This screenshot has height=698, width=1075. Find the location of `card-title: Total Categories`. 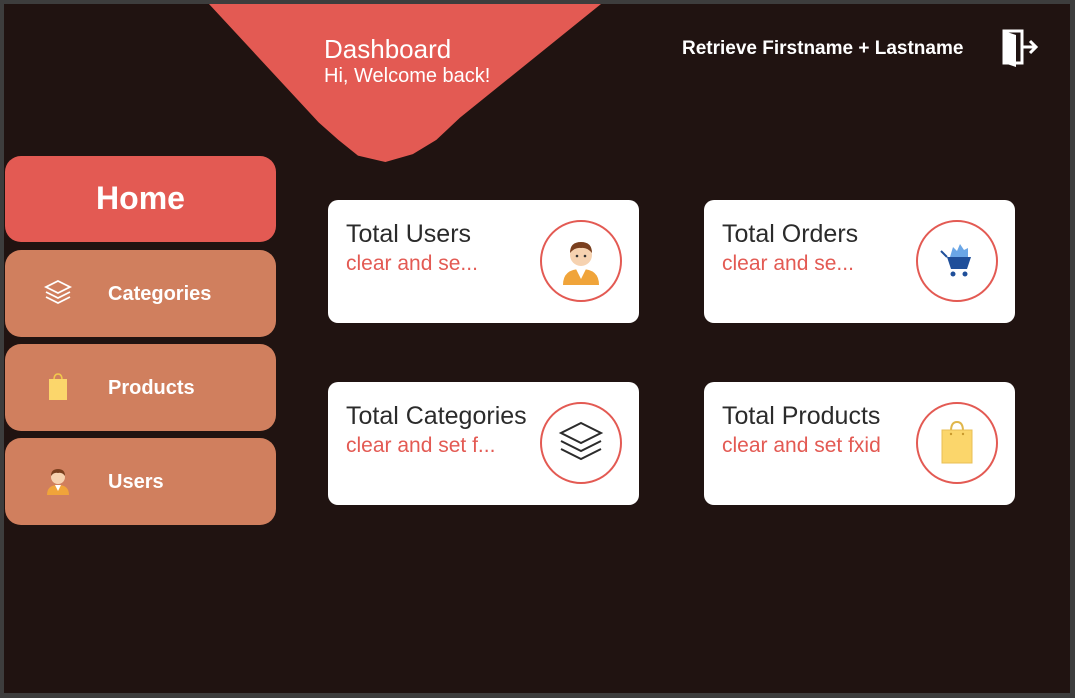

card-title: Total Categories is located at coordinates (436, 416).